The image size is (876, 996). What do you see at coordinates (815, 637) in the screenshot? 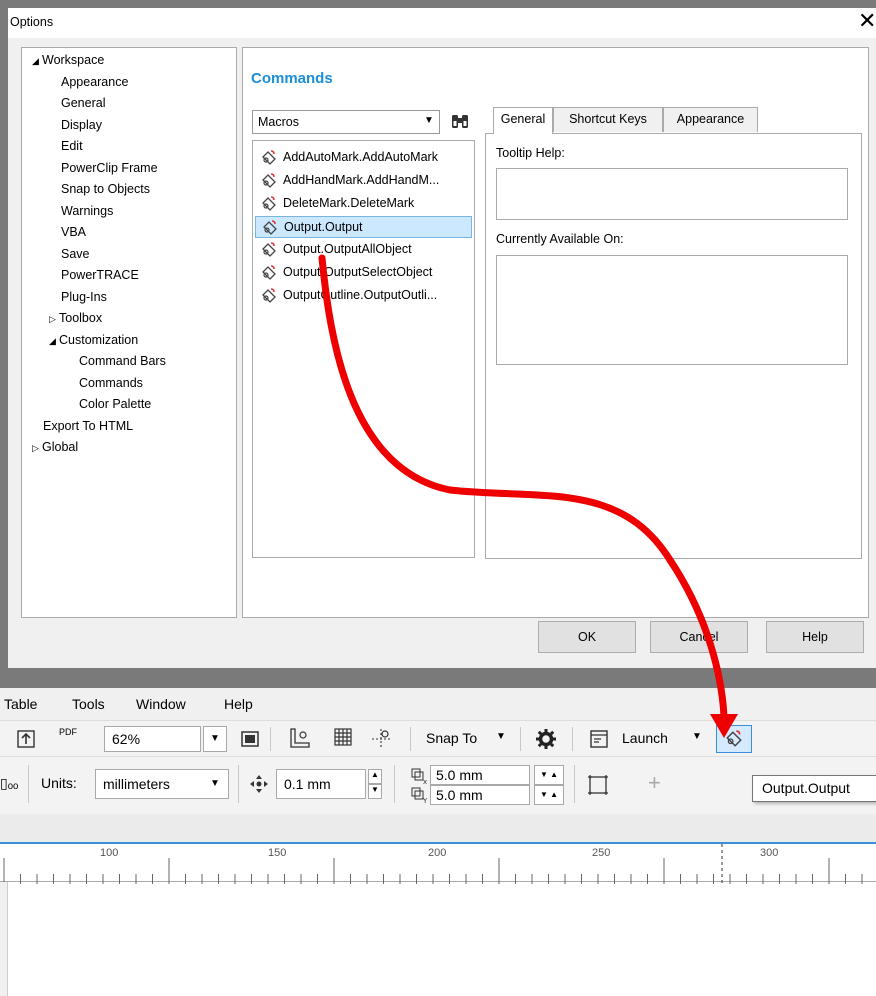
I see `help-button: Help` at bounding box center [815, 637].